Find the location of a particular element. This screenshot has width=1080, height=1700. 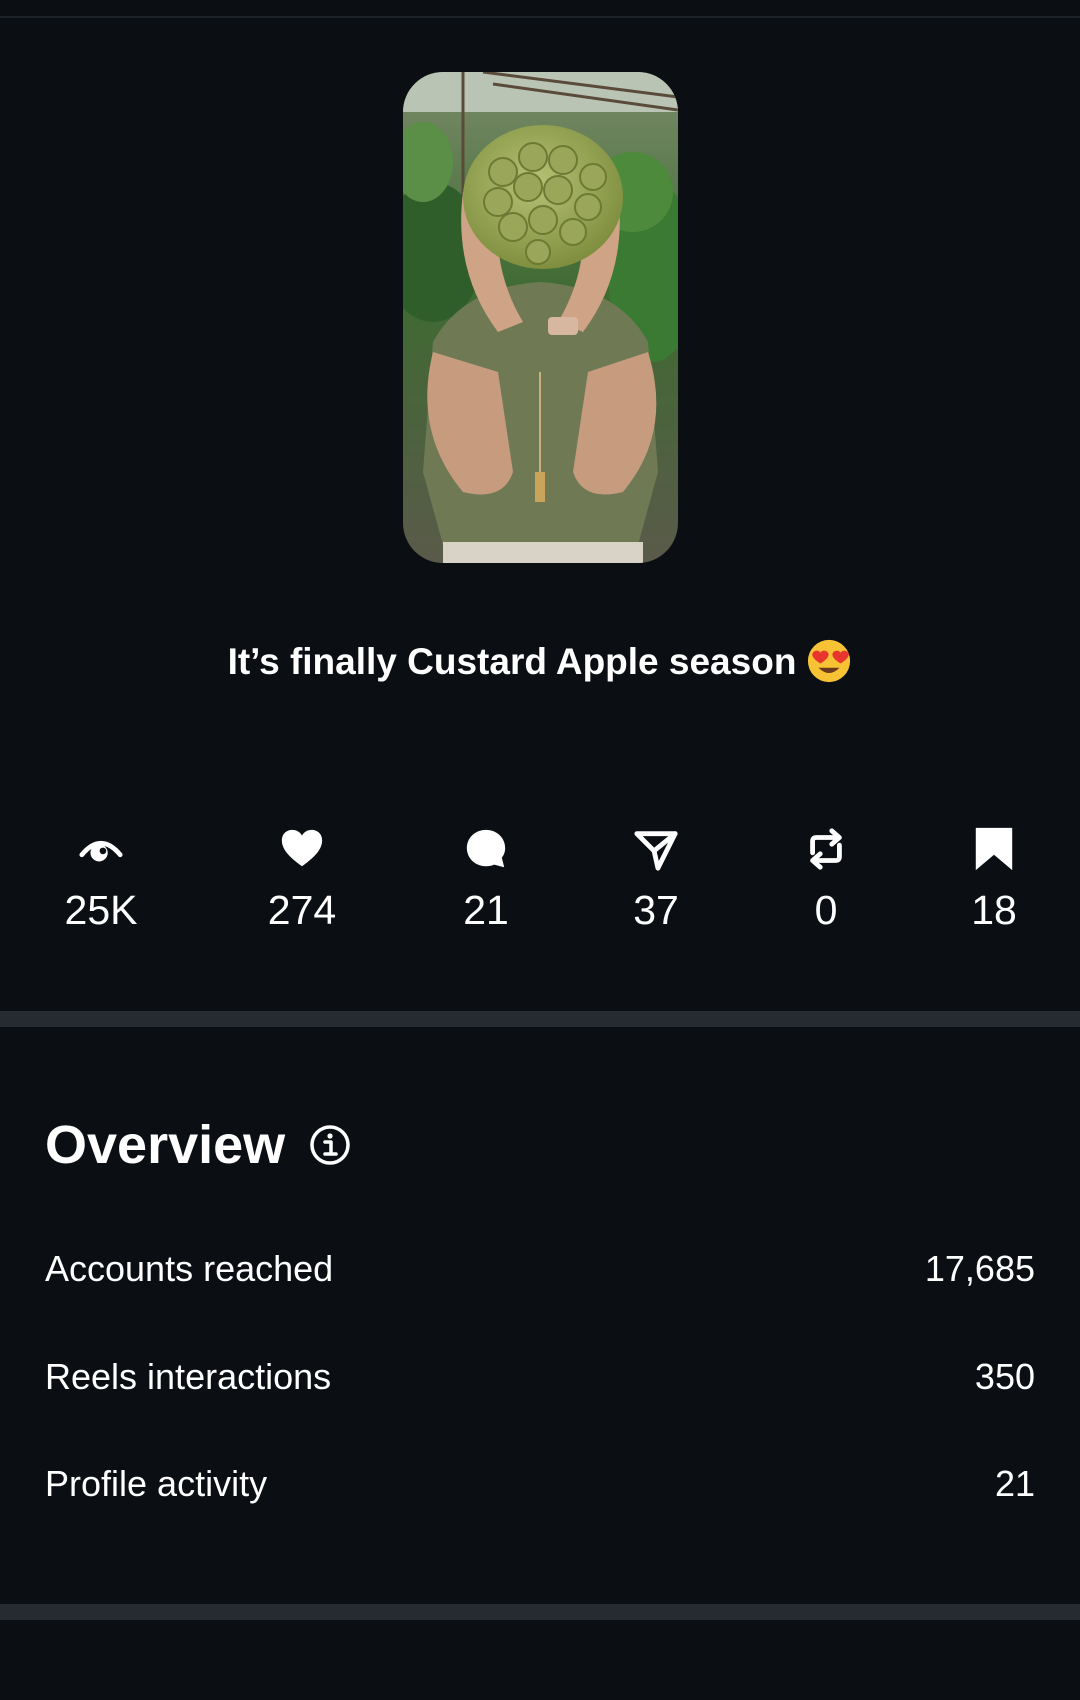

heart-eyes-emoji-icon is located at coordinates (829, 661).